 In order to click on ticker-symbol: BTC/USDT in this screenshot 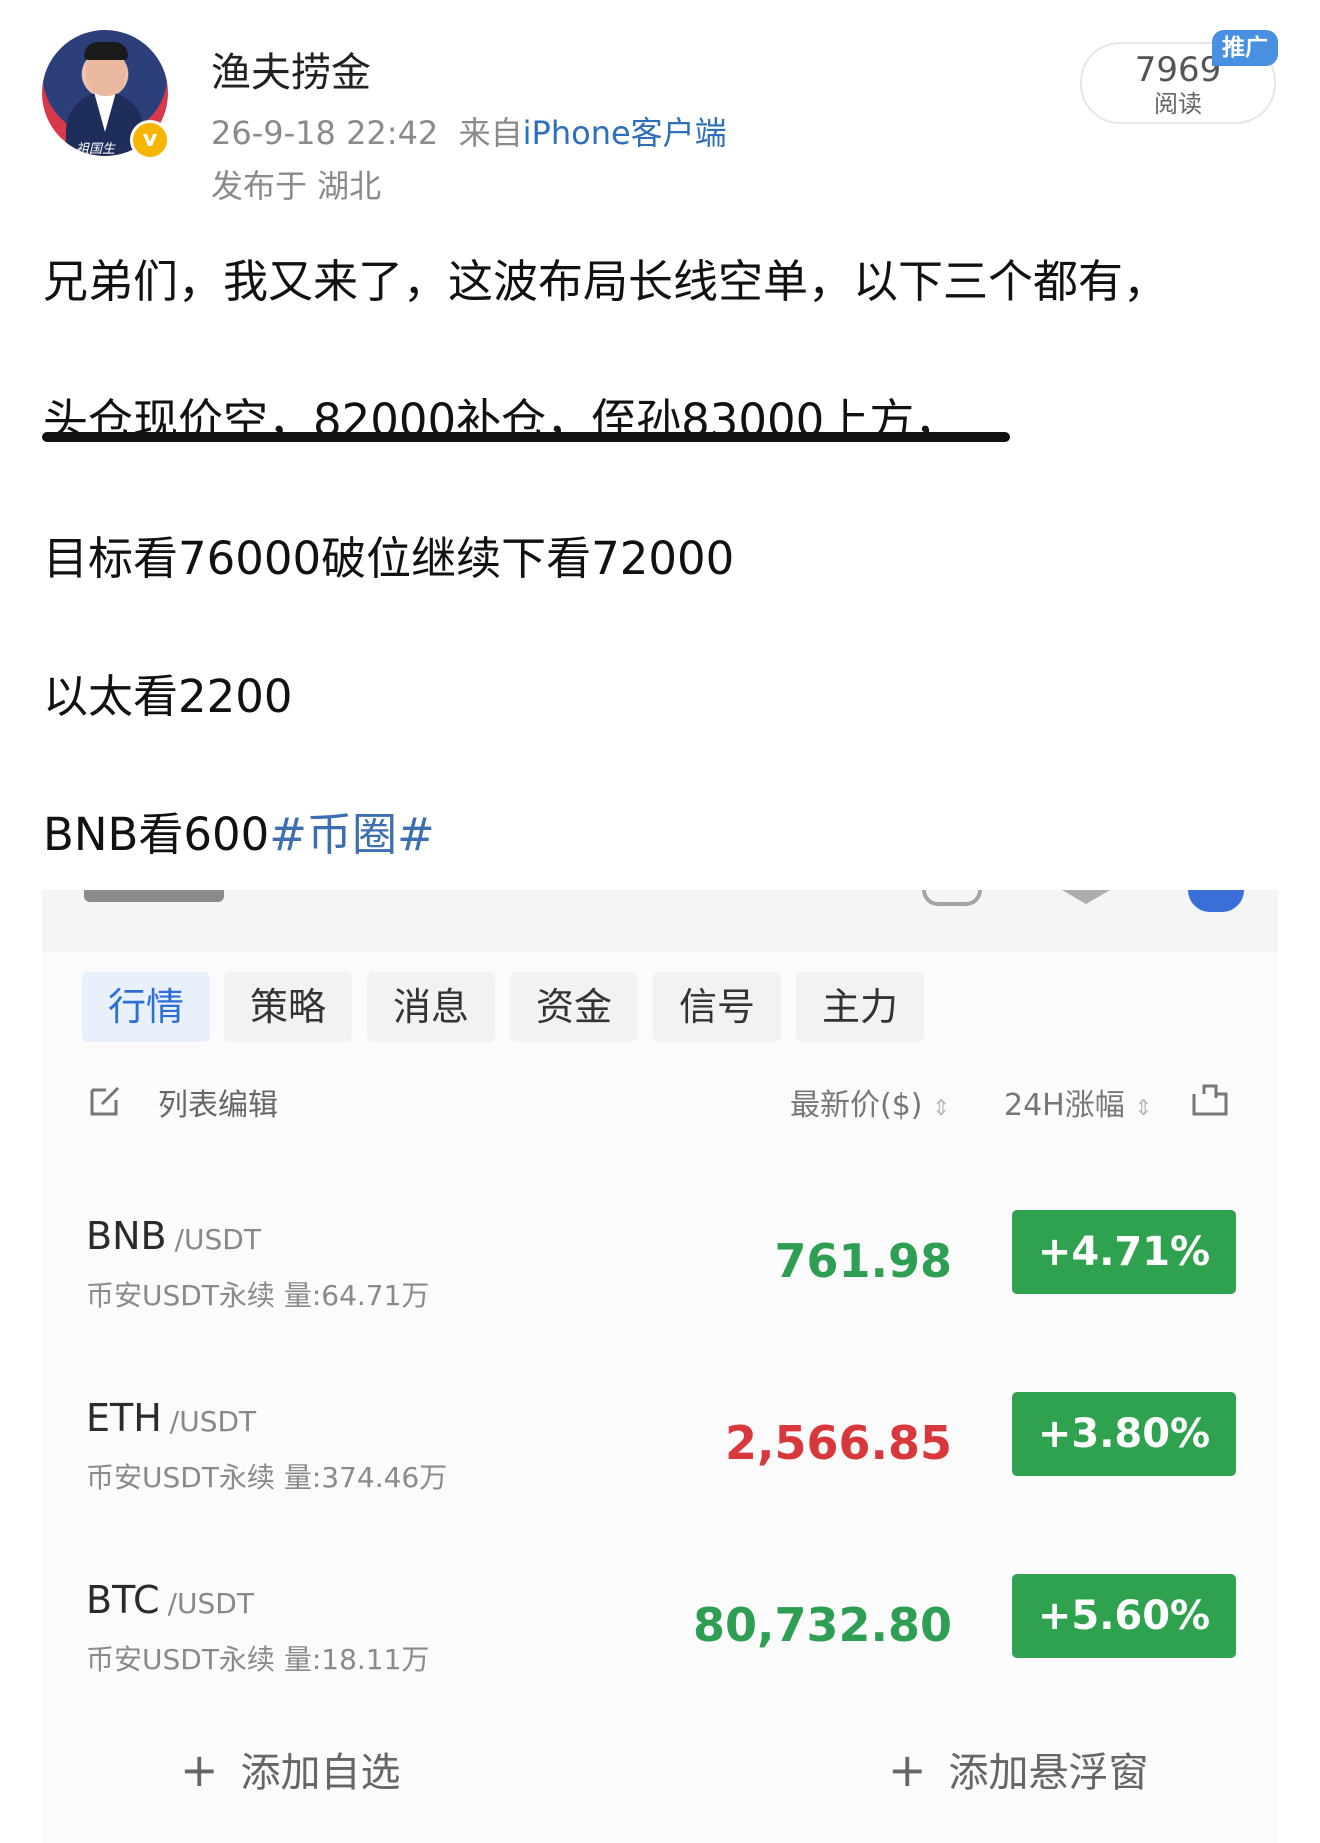, I will do `click(170, 1600)`.